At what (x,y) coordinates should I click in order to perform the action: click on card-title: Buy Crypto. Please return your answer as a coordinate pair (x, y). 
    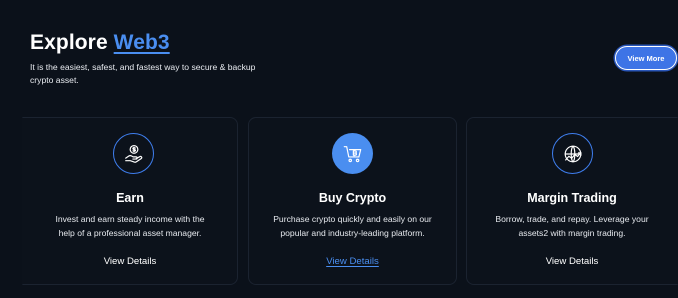
    Looking at the image, I should click on (352, 198).